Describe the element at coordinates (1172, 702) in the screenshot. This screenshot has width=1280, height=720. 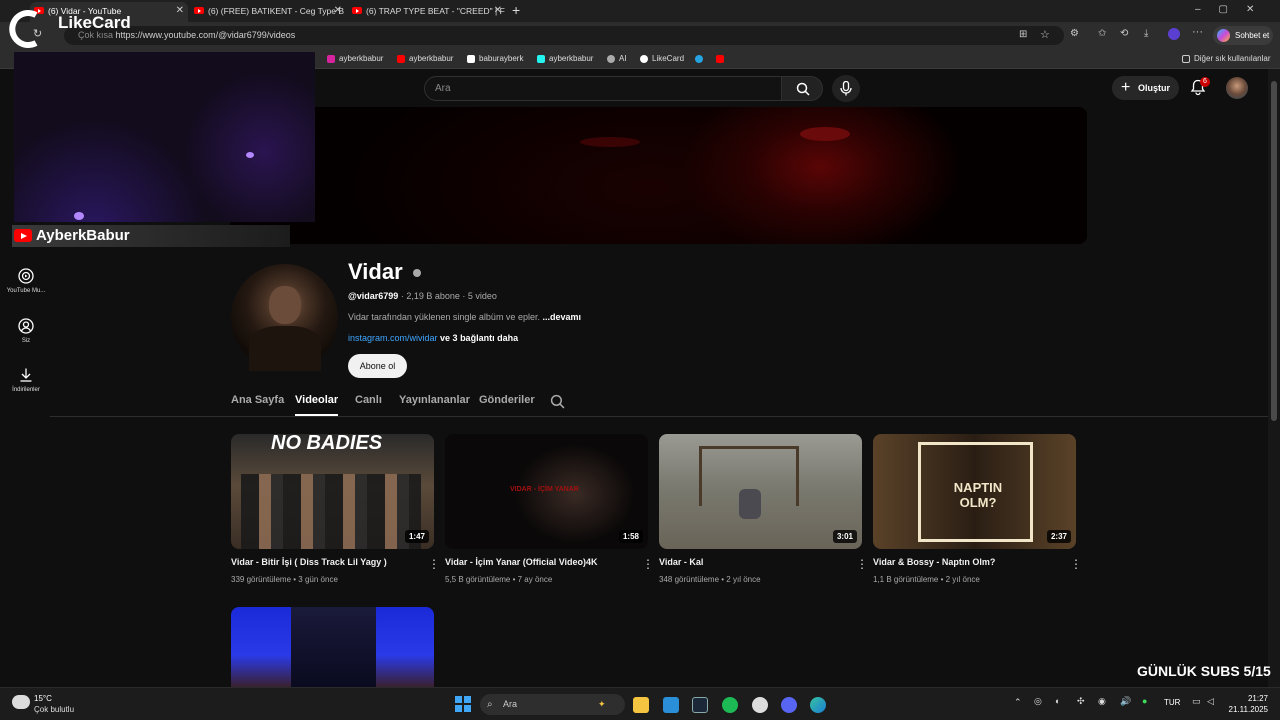
I see `language-indicator: TUR` at that location.